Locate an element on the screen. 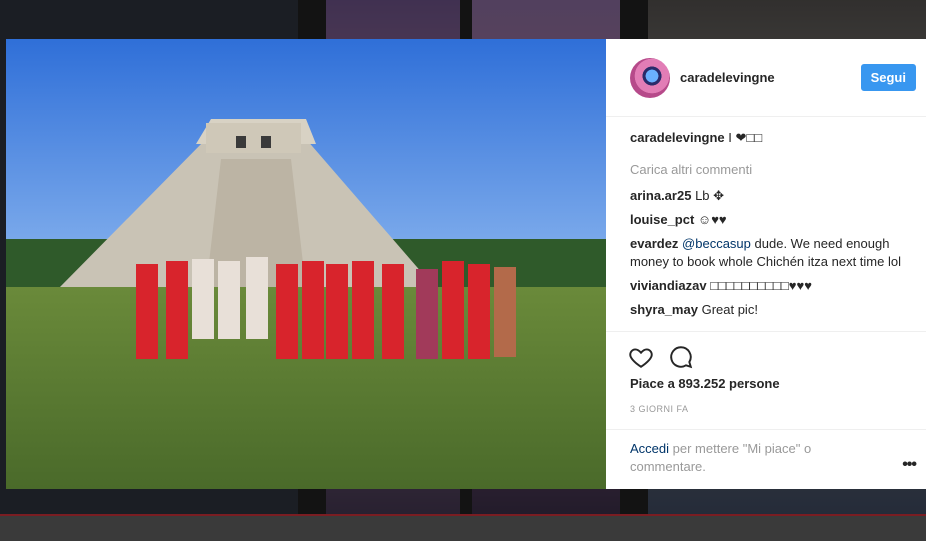 This screenshot has height=541, width=926. follow-button: Segui is located at coordinates (888, 77).